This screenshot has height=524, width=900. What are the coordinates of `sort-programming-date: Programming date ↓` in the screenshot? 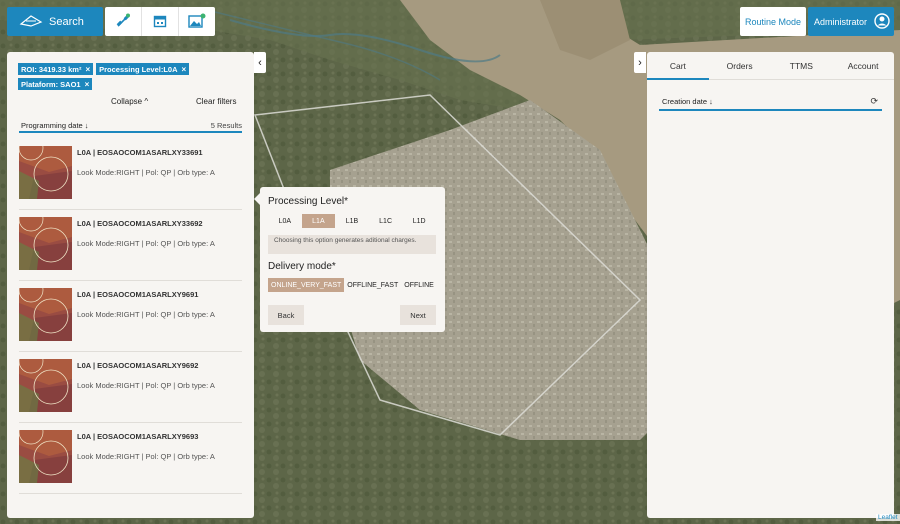 It's located at (55, 125).